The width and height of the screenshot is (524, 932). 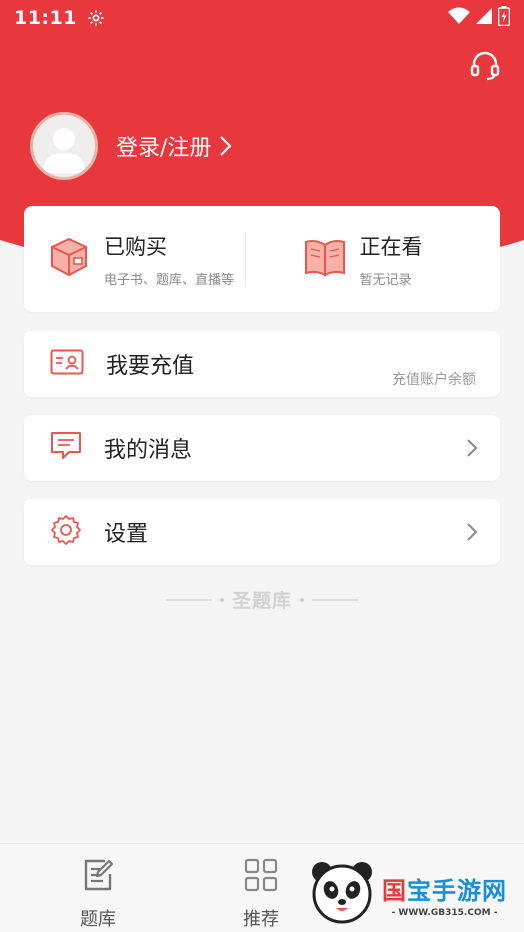 I want to click on headset-icon, so click(x=485, y=67).